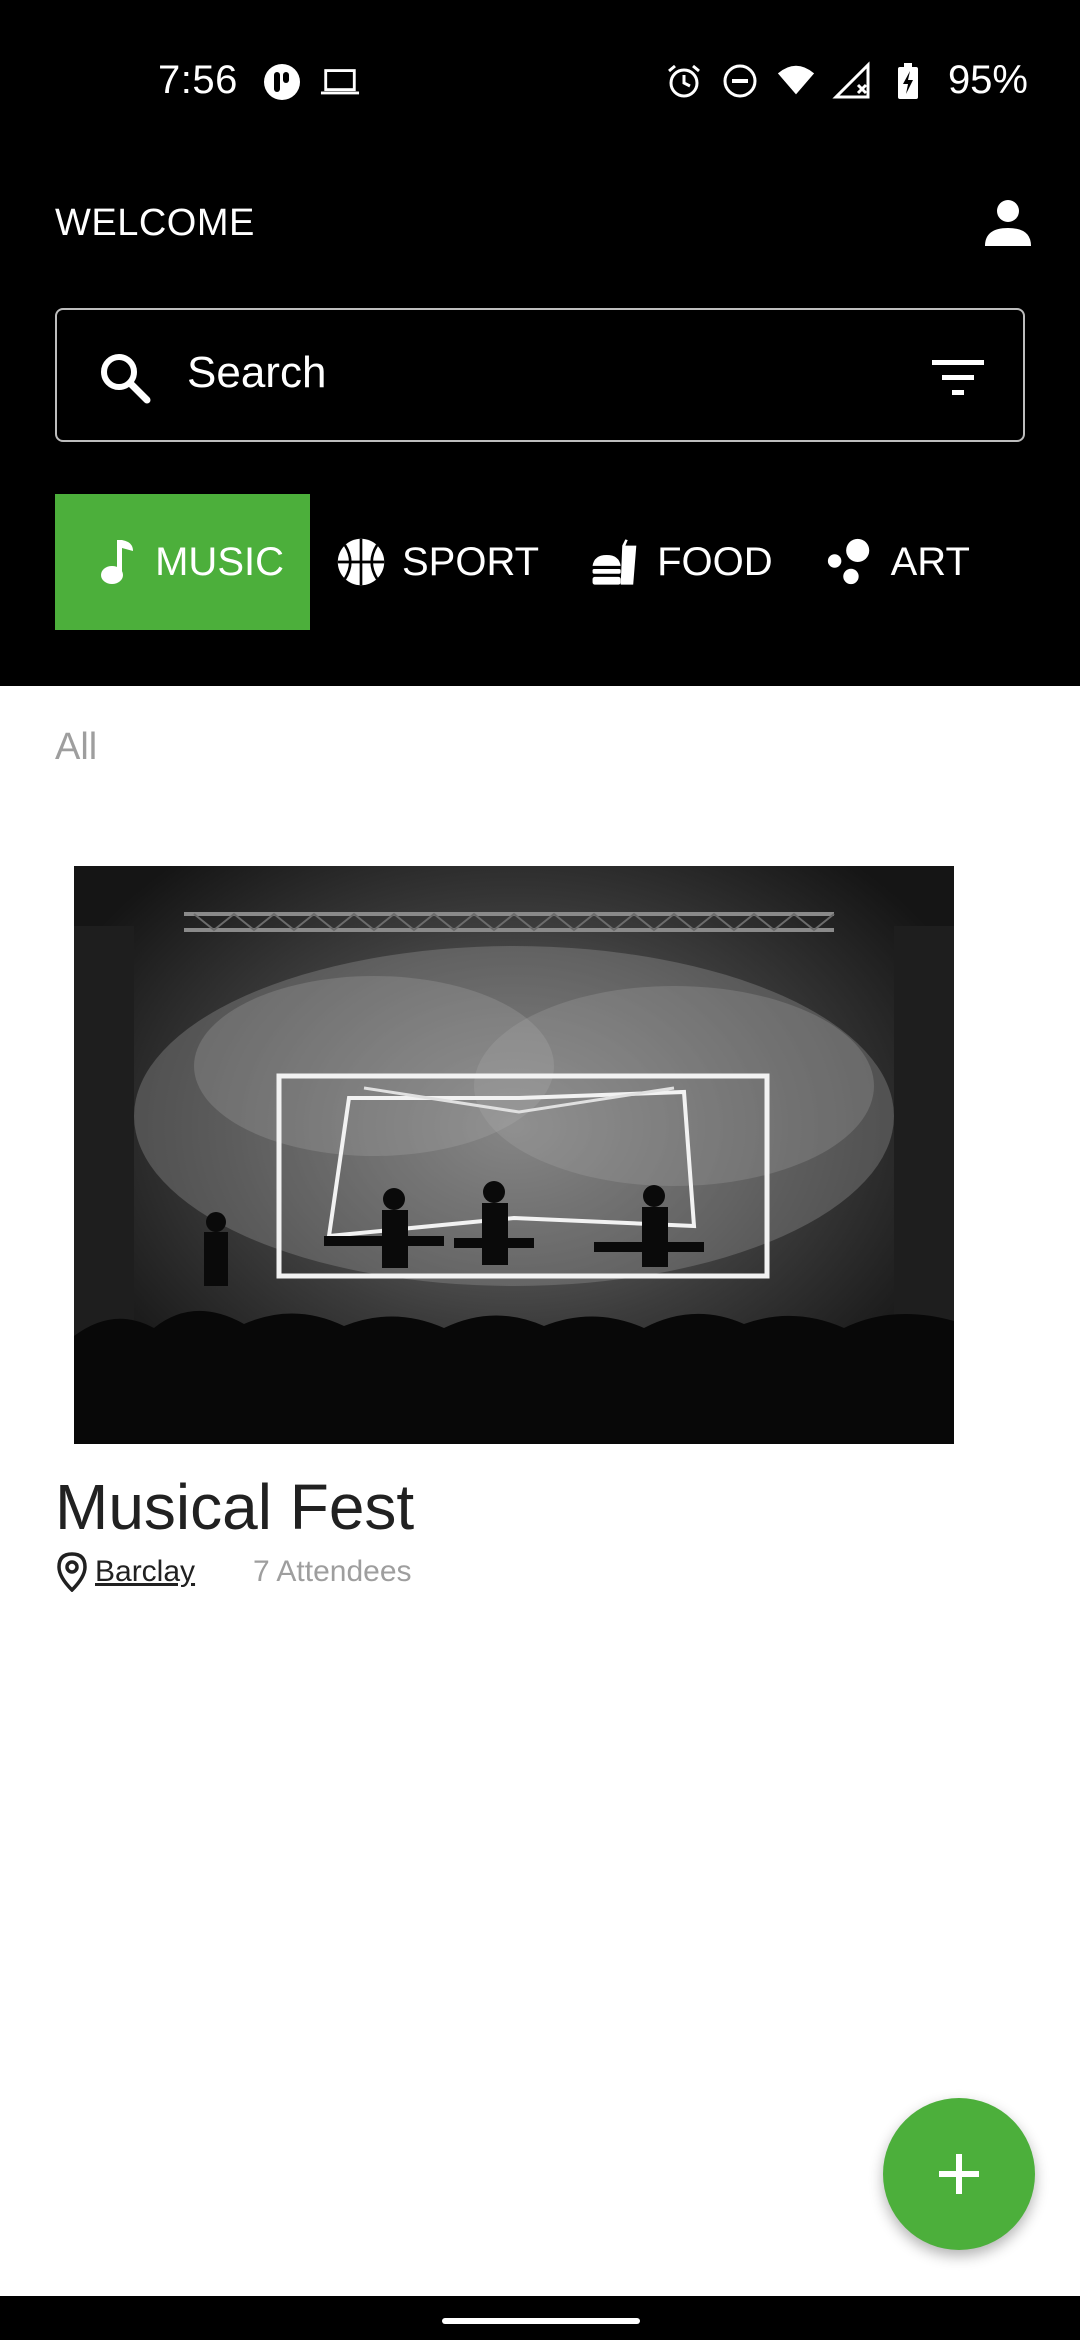 The image size is (1080, 2340). What do you see at coordinates (76, 747) in the screenshot?
I see `section-label: All` at bounding box center [76, 747].